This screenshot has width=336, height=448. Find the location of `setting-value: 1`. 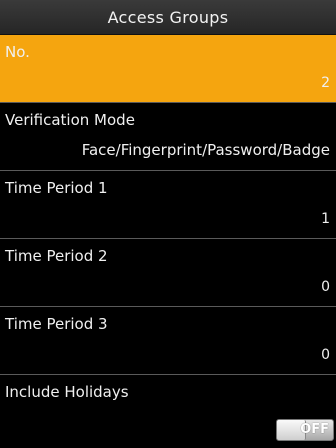

setting-value: 1 is located at coordinates (325, 219).